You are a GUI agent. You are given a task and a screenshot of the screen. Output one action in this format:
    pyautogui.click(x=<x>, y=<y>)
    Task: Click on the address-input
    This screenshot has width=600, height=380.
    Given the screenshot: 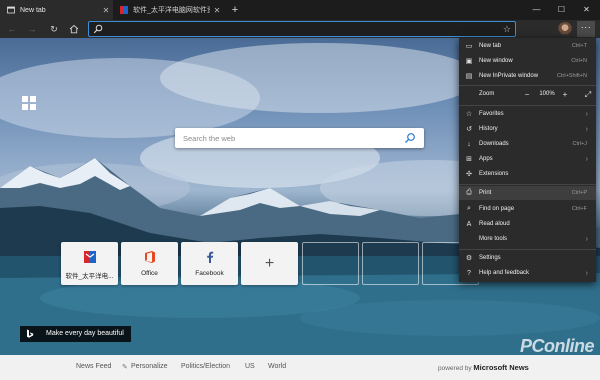 What is the action you would take?
    pyautogui.click(x=295, y=29)
    